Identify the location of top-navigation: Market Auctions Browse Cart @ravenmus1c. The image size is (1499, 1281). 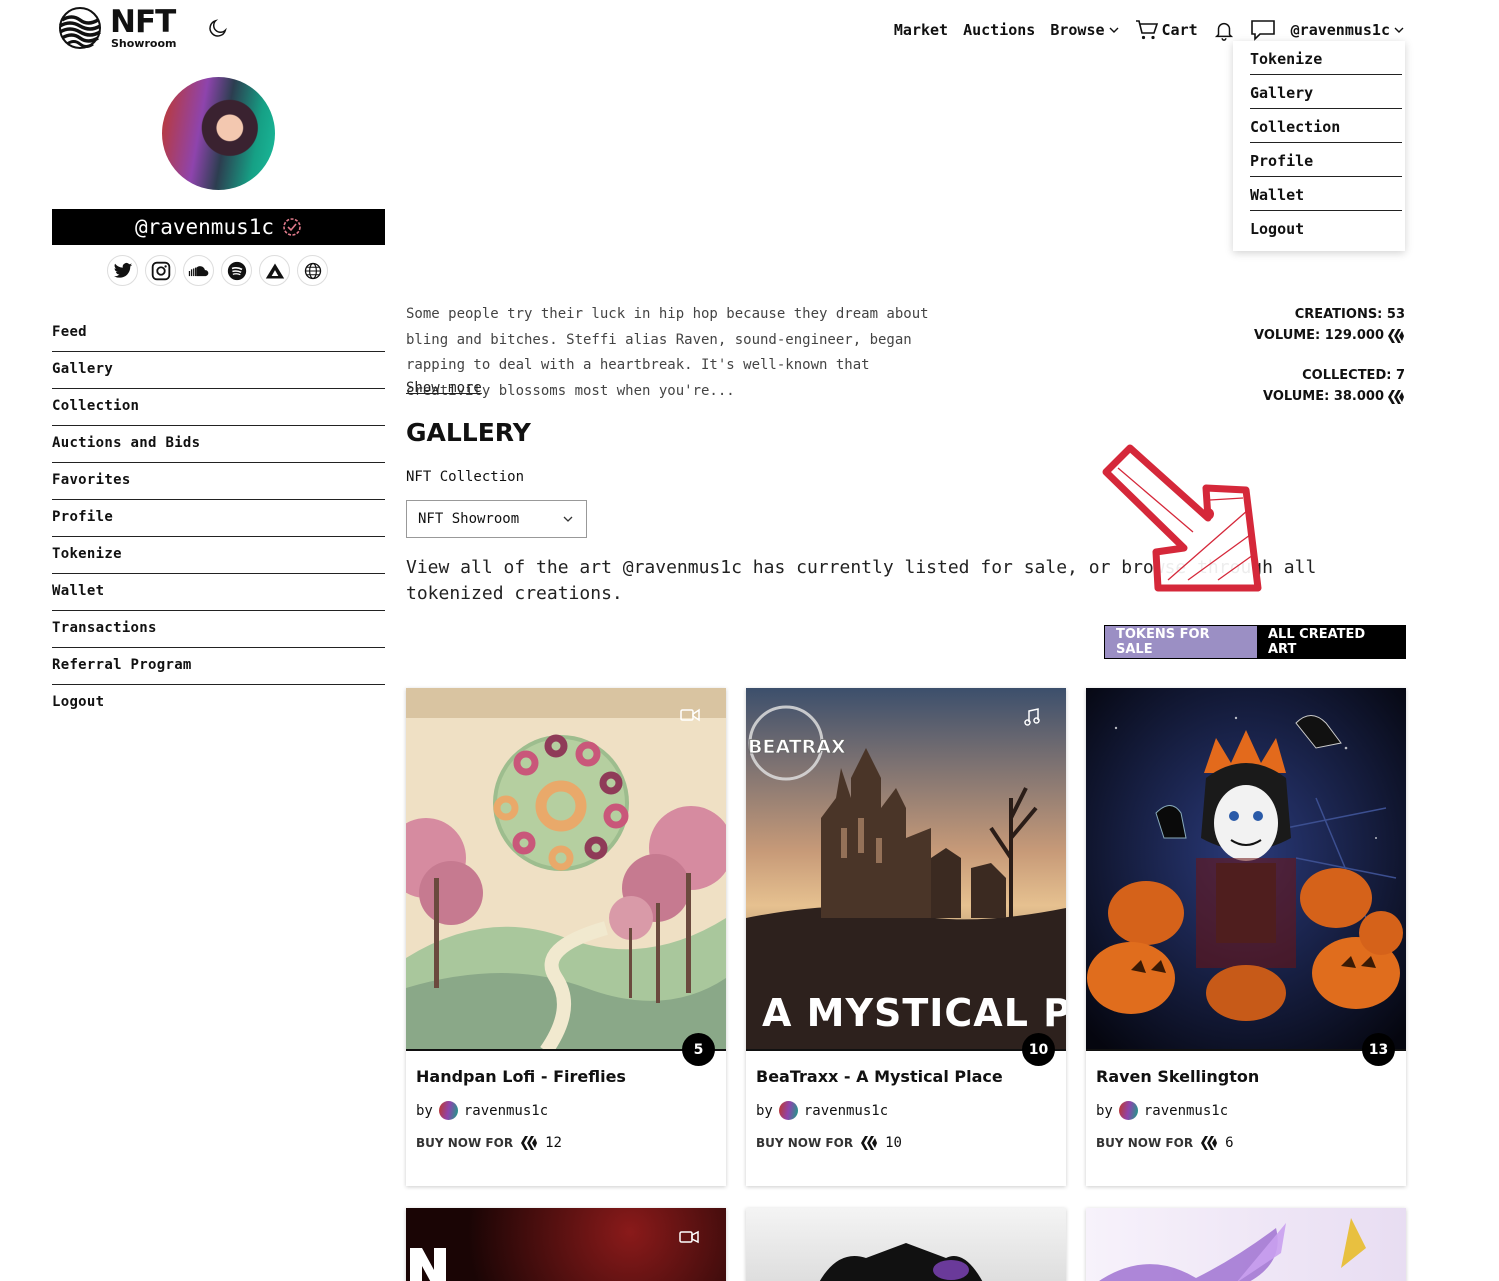
(1149, 30).